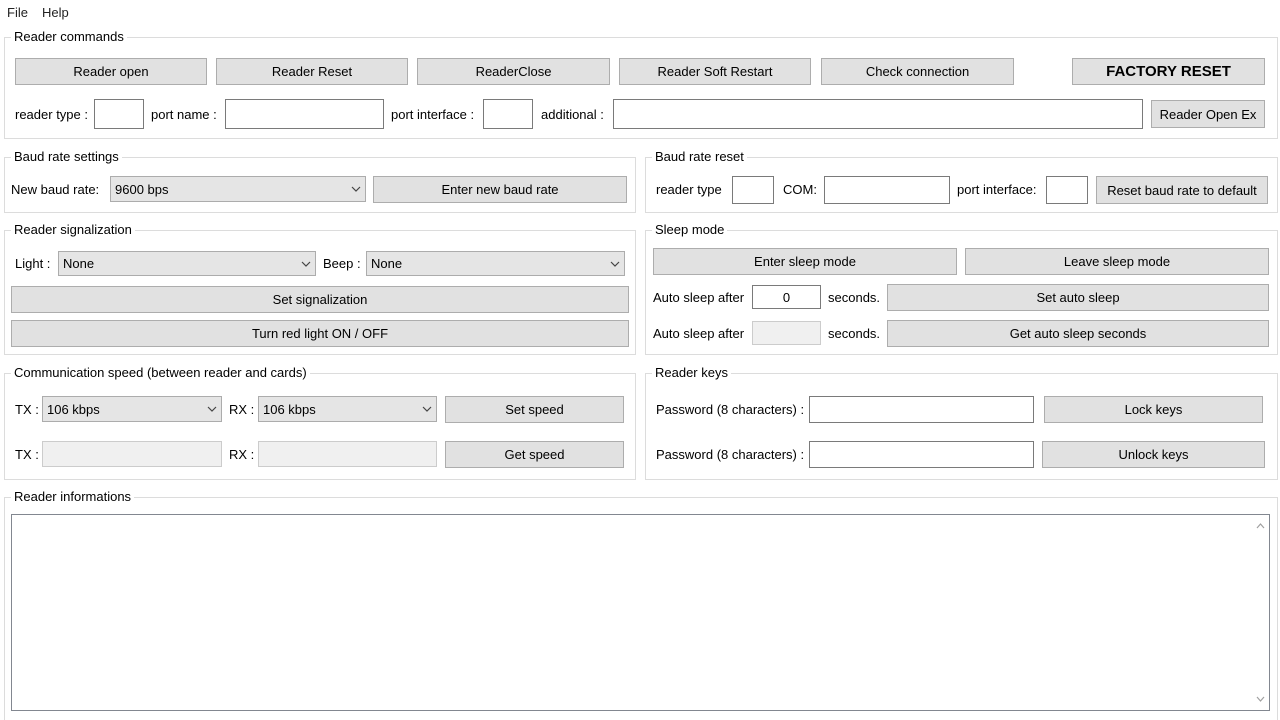 The height and width of the screenshot is (720, 1280). What do you see at coordinates (640, 12) in the screenshot?
I see `menu-bar: File Help` at bounding box center [640, 12].